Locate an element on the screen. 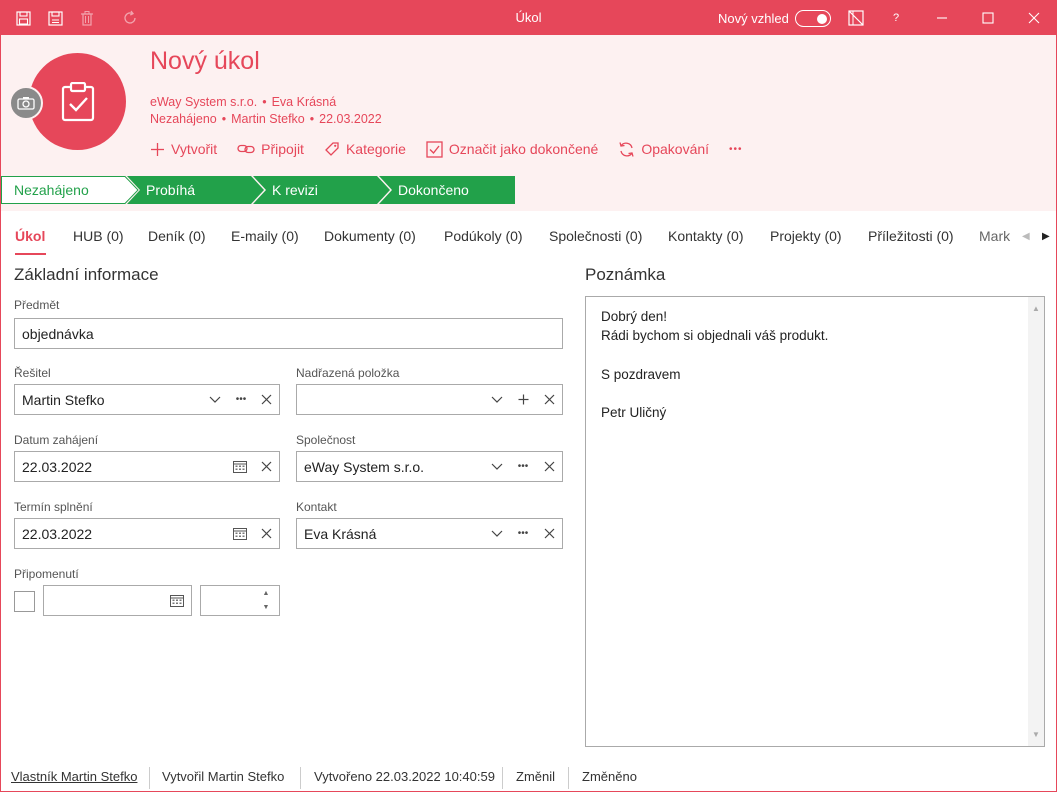  tab-journal: Deník (0) is located at coordinates (177, 236).